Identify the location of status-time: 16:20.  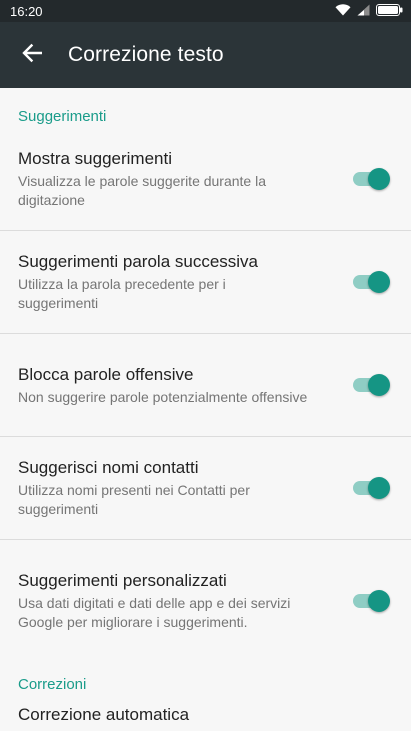
(26, 11).